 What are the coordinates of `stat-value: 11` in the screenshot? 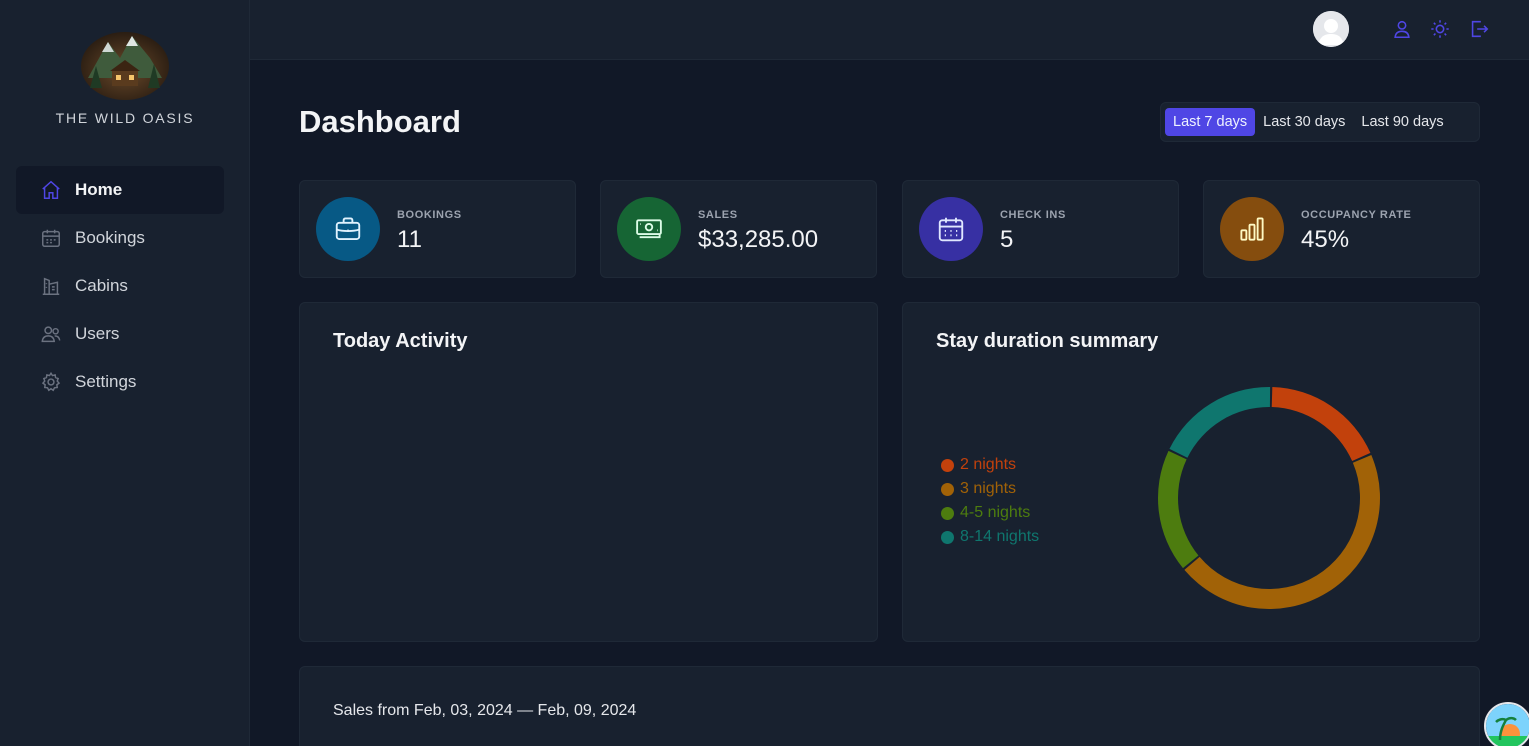 It's located at (409, 239).